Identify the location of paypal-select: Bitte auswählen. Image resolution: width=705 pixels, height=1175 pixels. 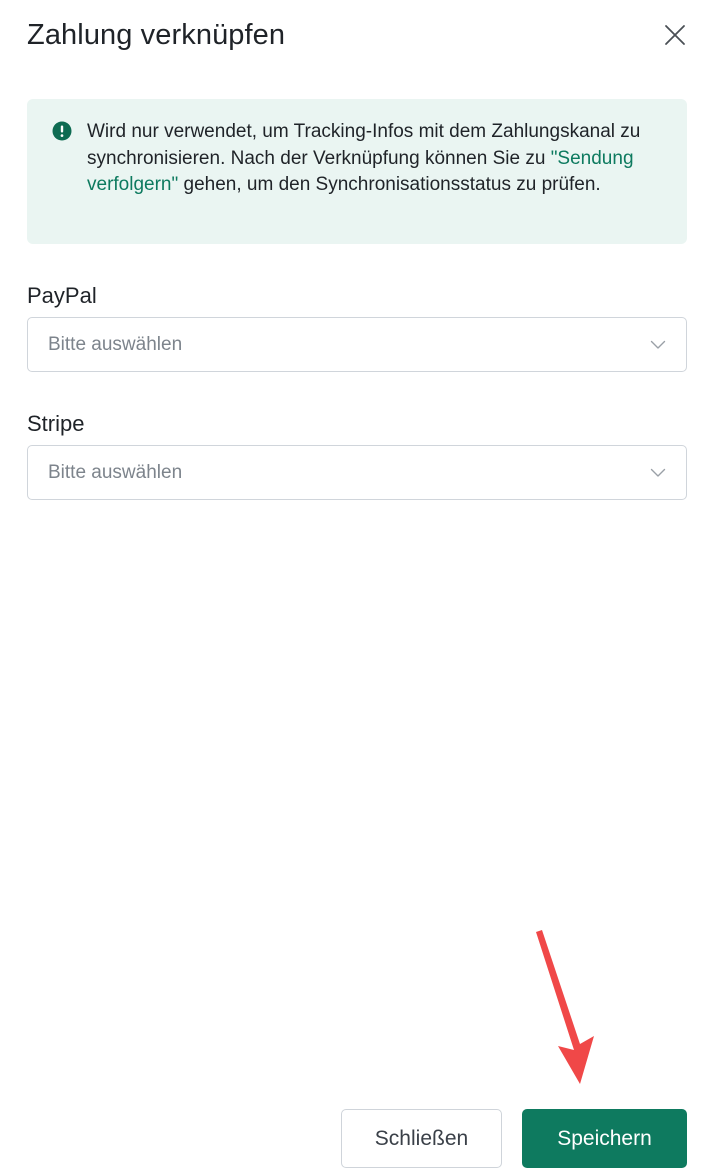
(357, 344).